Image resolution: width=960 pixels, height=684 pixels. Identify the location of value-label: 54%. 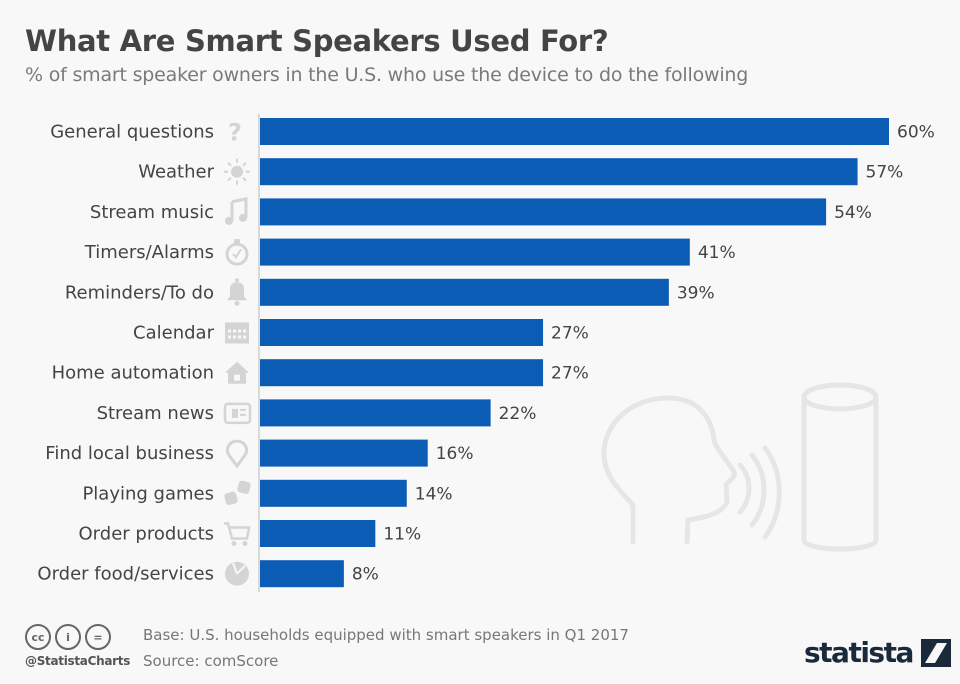
(853, 213).